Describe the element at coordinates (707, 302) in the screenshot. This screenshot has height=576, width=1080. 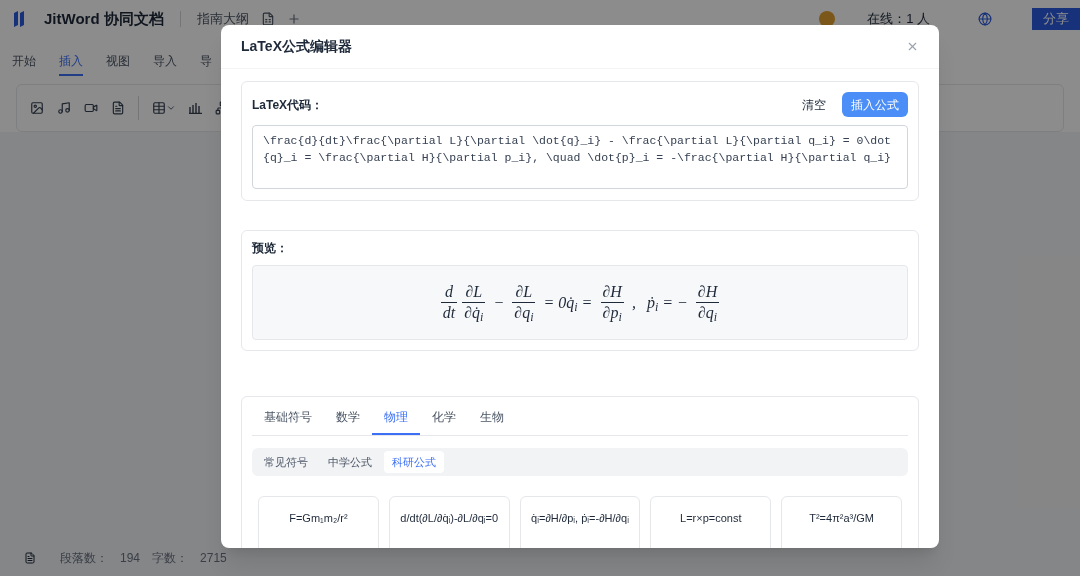
I see `fraction: ∂H ∂q$_{i}$` at that location.